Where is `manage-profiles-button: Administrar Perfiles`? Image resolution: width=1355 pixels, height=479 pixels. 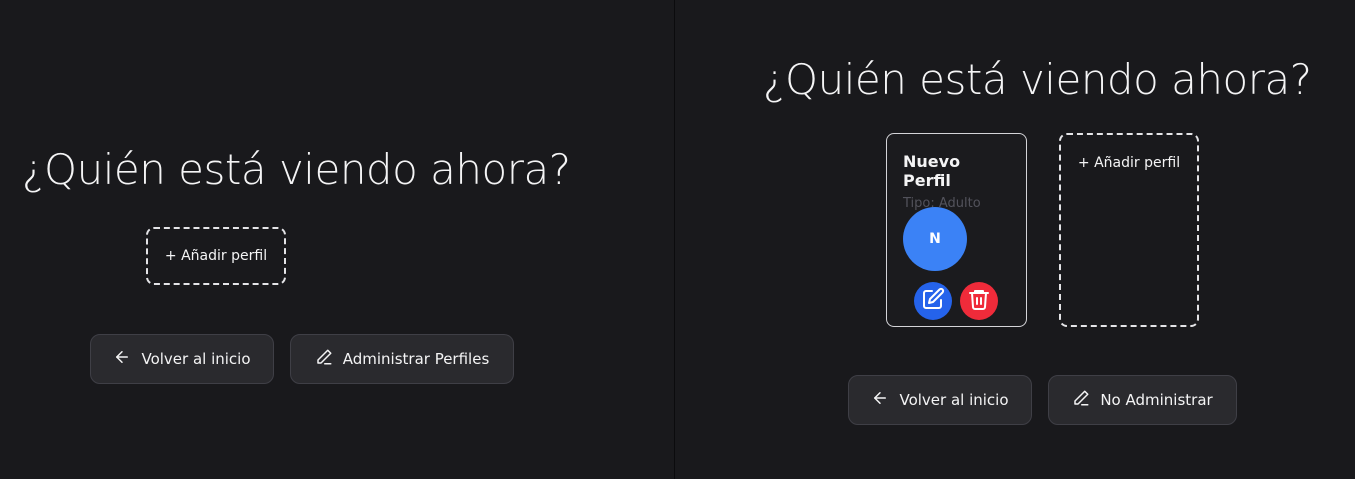
manage-profiles-button: Administrar Perfiles is located at coordinates (402, 359).